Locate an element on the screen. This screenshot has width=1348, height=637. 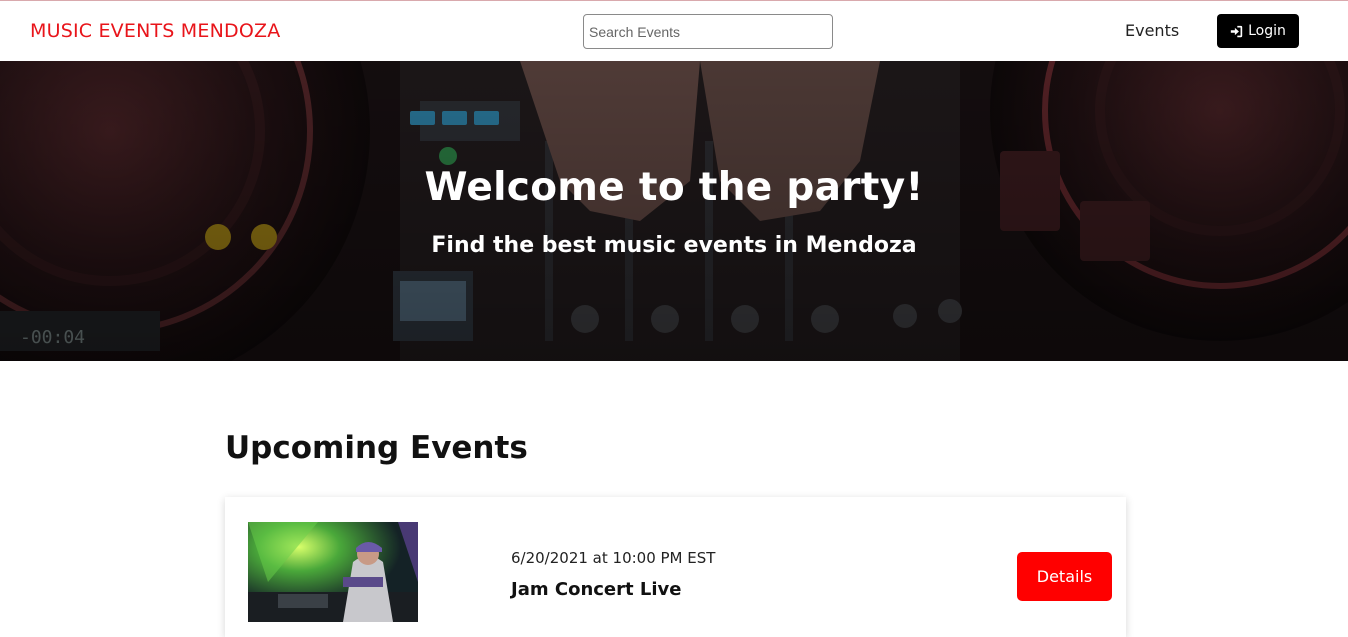
details-button: Details is located at coordinates (1064, 576).